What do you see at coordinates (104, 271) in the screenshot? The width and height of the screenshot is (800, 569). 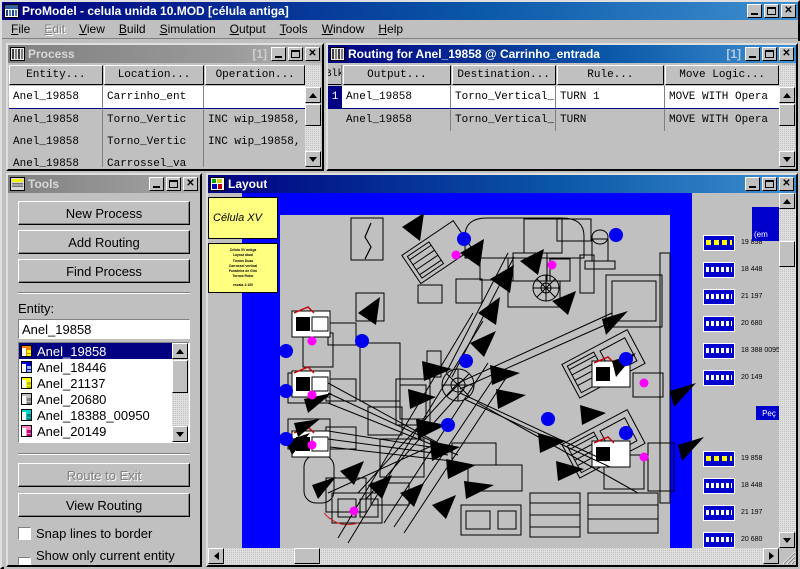 I see `find-process-button: Find Process` at bounding box center [104, 271].